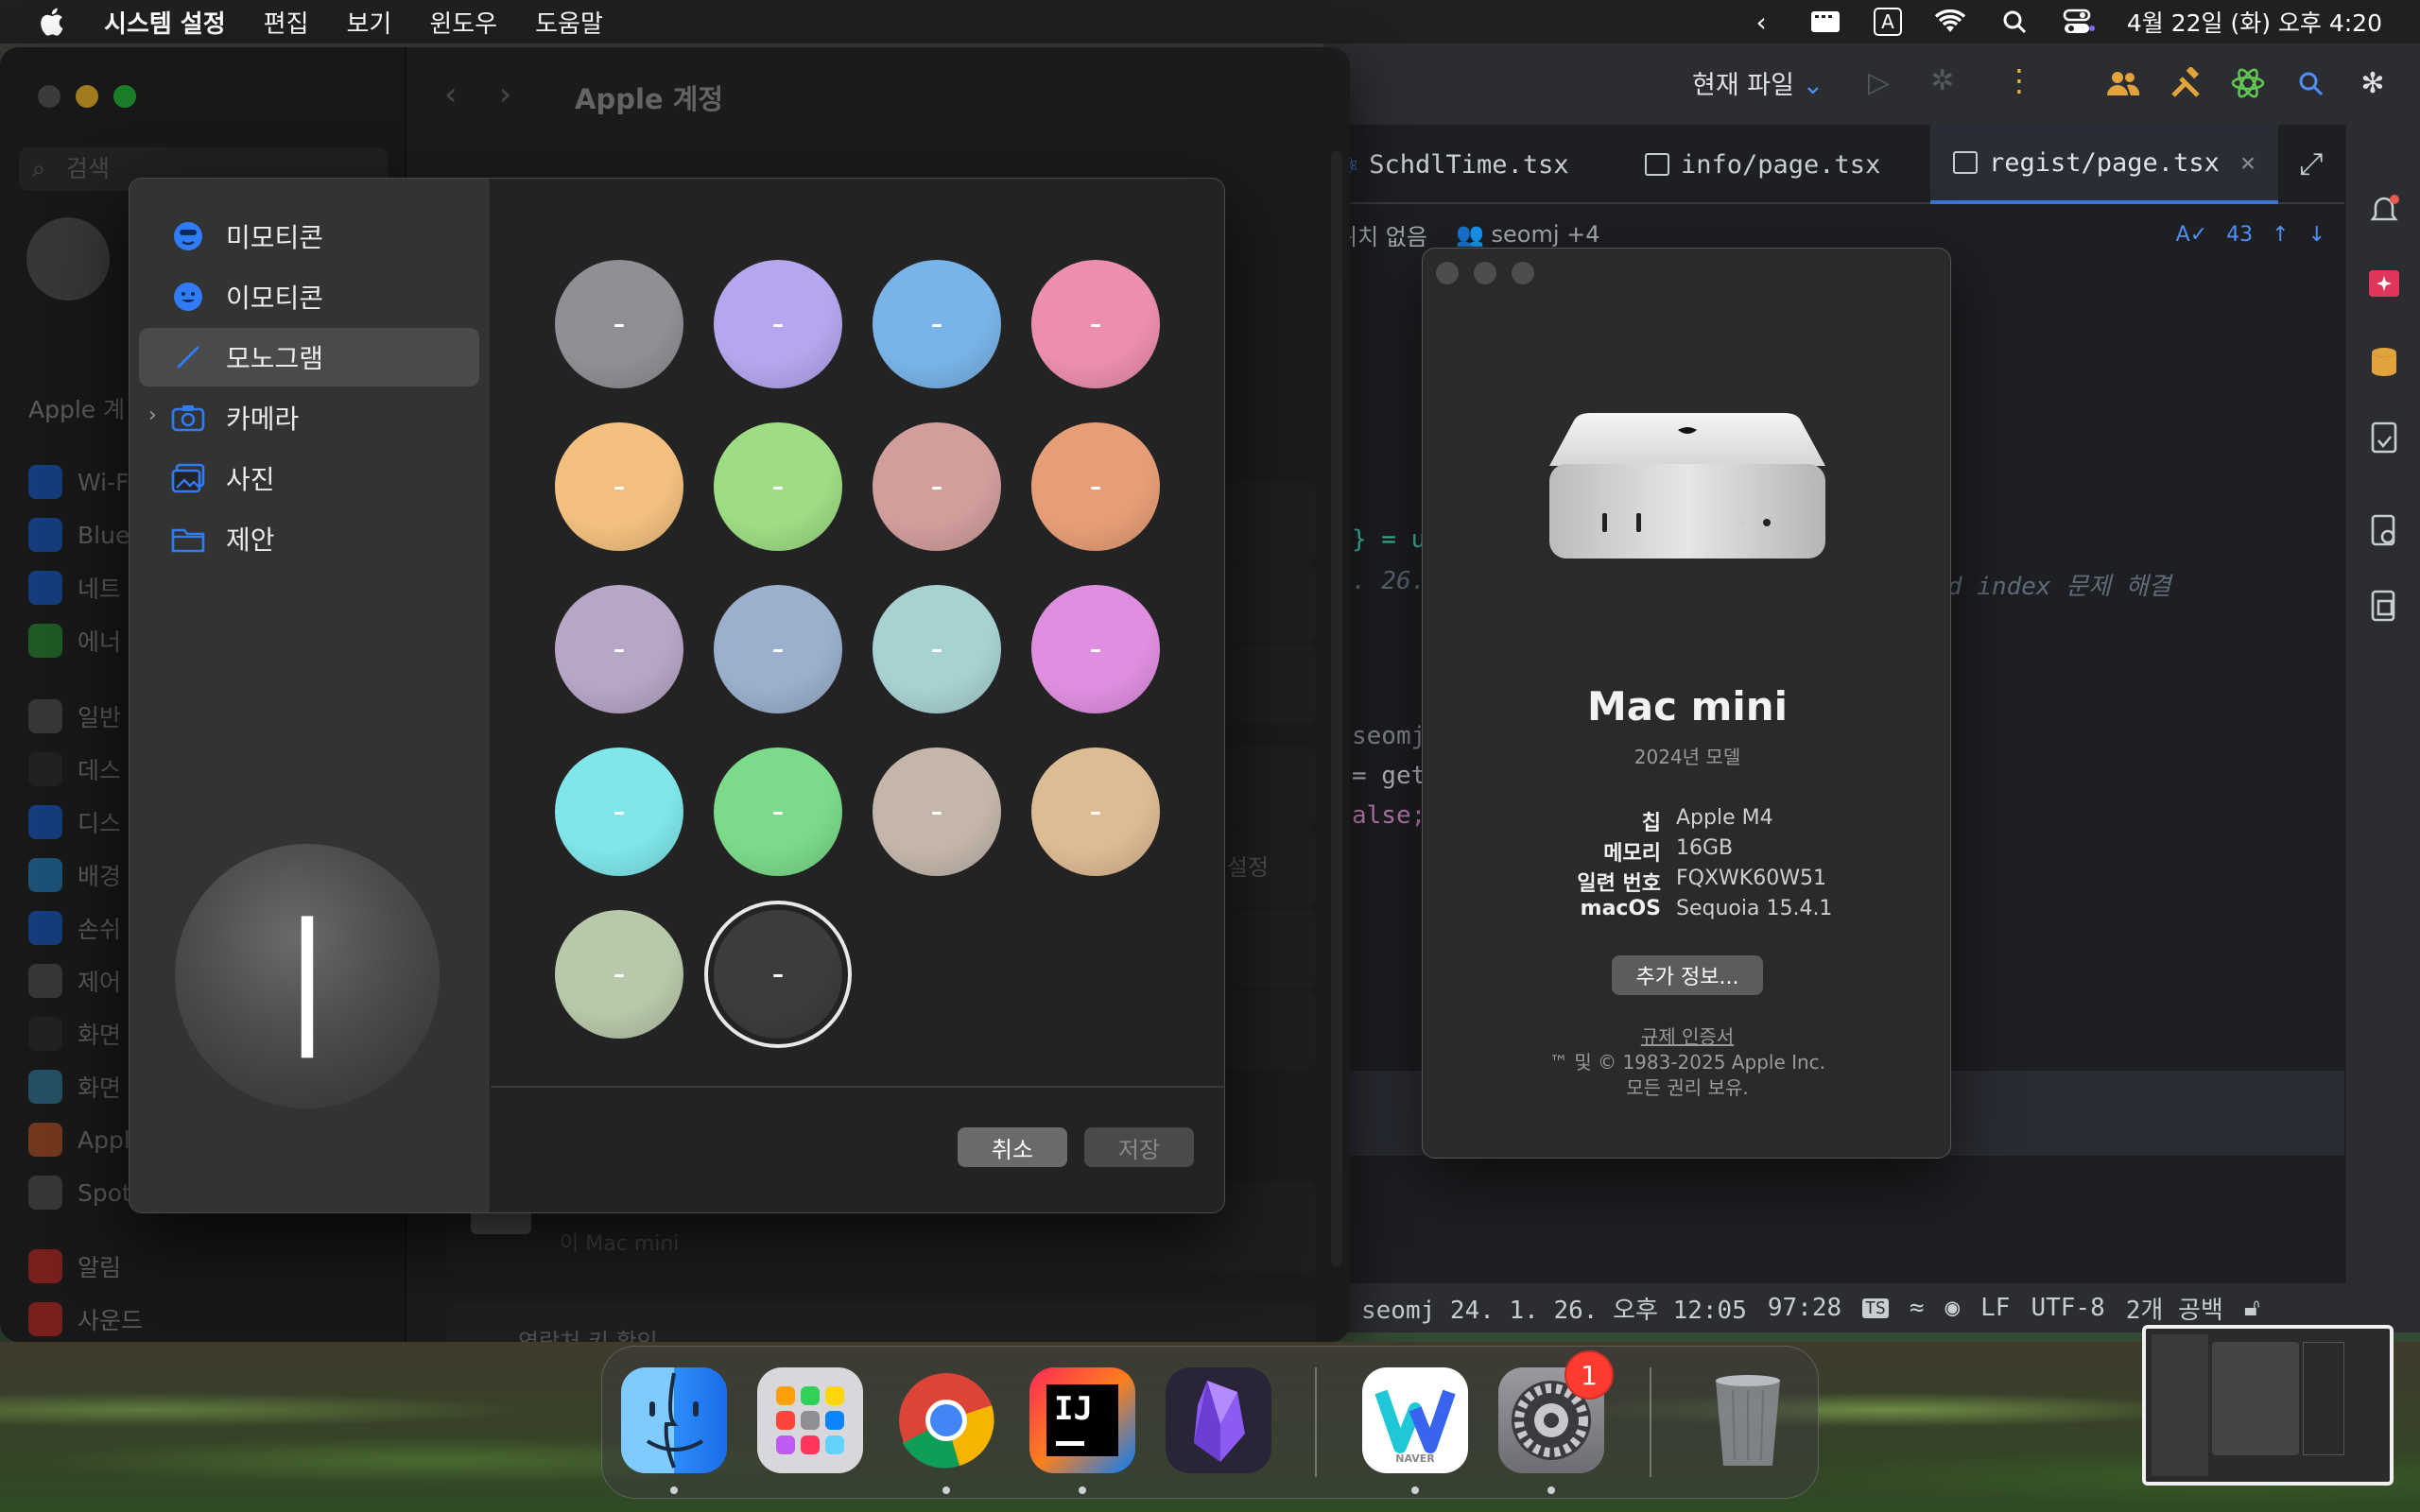  What do you see at coordinates (286, 22) in the screenshot?
I see `menu-edit: 편집` at bounding box center [286, 22].